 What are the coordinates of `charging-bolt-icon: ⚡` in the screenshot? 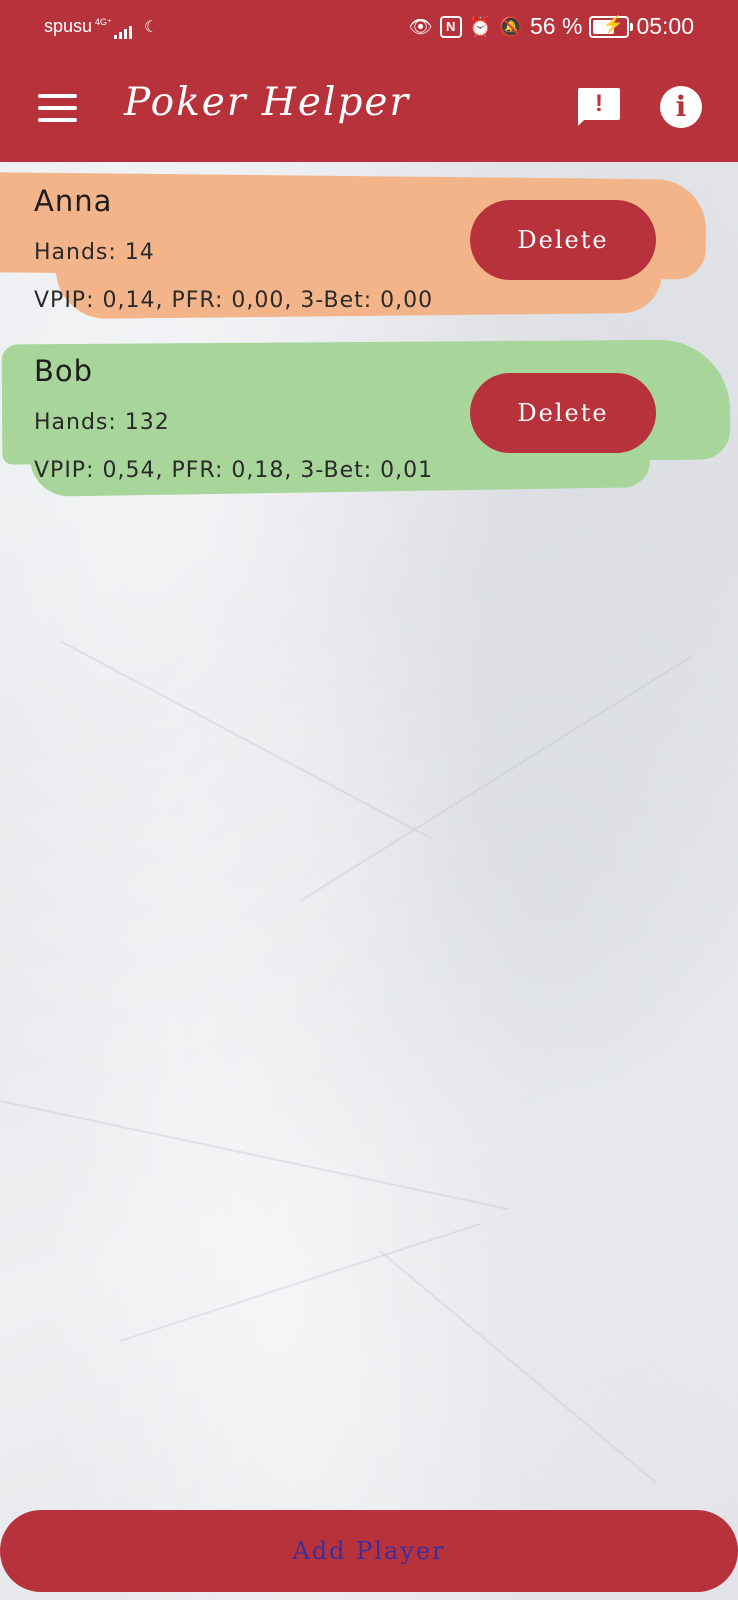 It's located at (613, 24).